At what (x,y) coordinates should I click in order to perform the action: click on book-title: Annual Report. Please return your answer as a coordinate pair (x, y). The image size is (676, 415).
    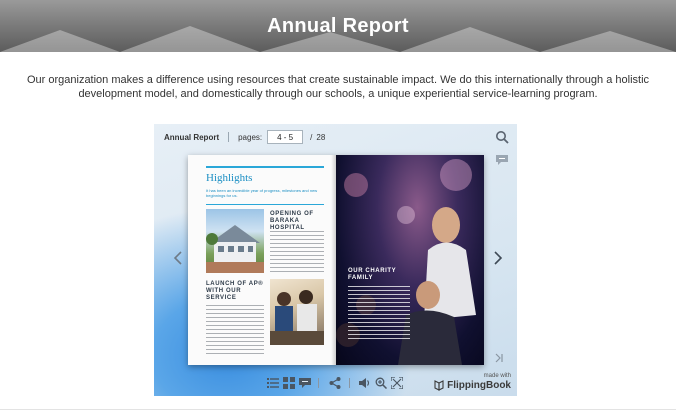
    Looking at the image, I should click on (192, 137).